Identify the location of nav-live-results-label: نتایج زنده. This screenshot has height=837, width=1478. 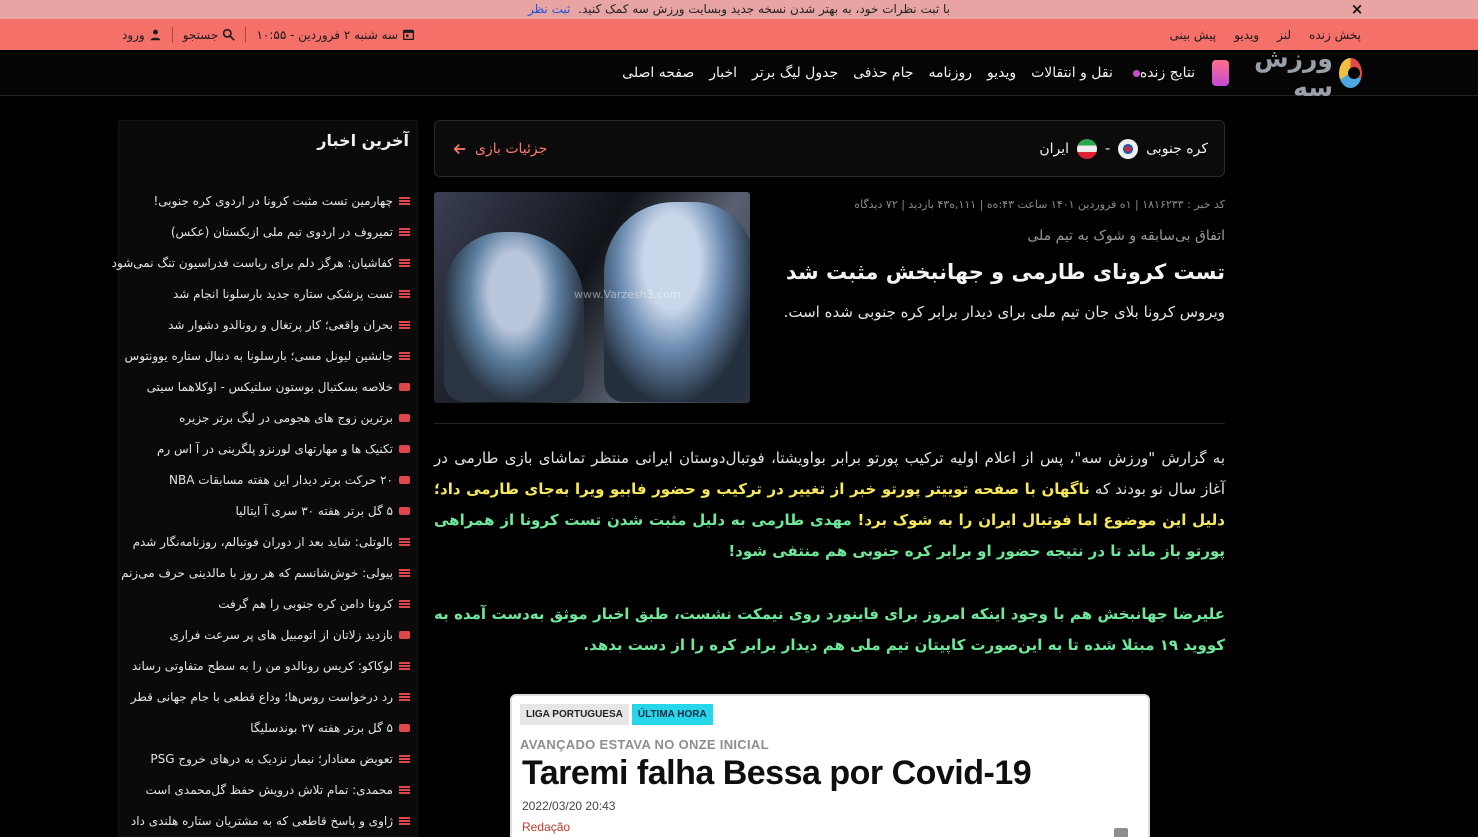
(1167, 73).